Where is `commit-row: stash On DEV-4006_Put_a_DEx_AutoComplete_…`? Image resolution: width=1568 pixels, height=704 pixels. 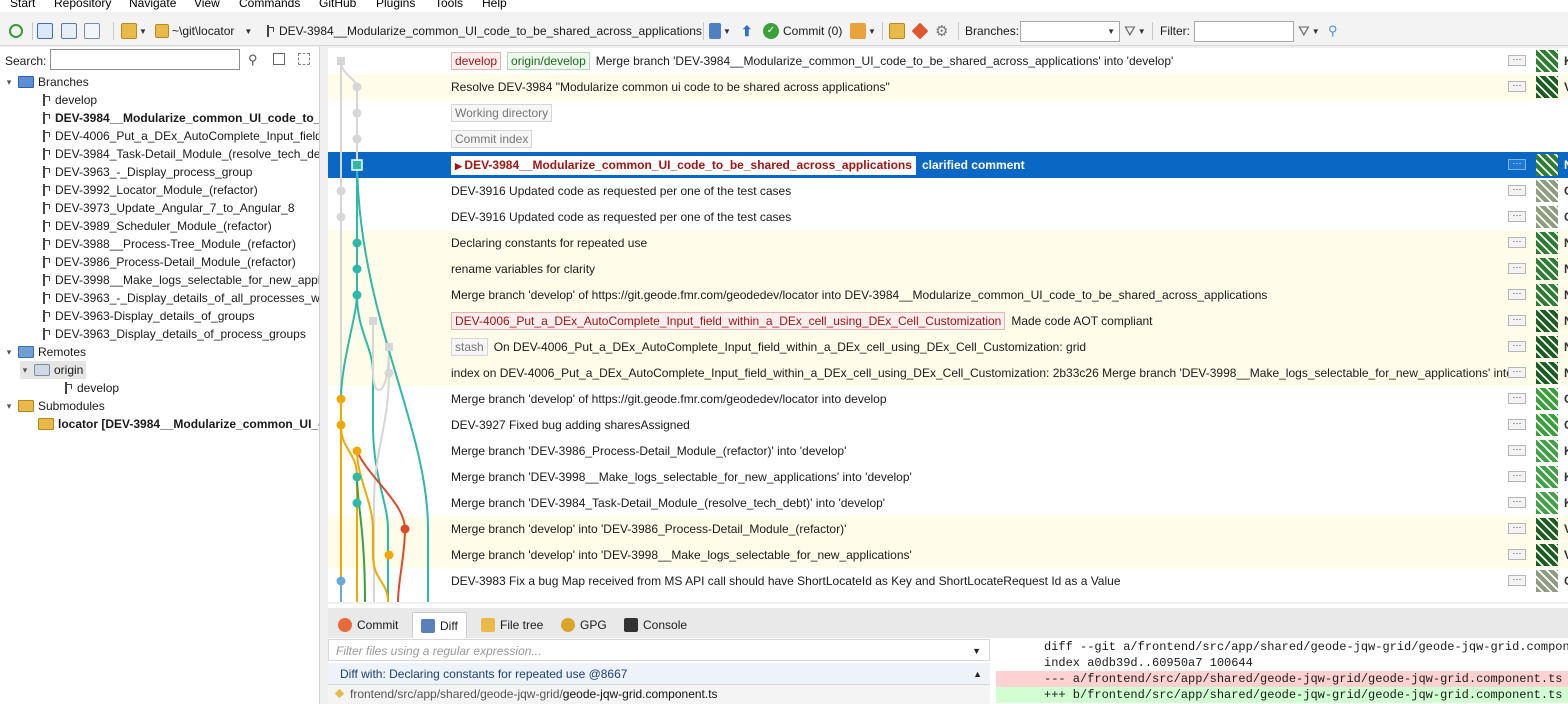
commit-row: stash On DEV-4006_Put_a_DEx_AutoComplete_… is located at coordinates (948, 347).